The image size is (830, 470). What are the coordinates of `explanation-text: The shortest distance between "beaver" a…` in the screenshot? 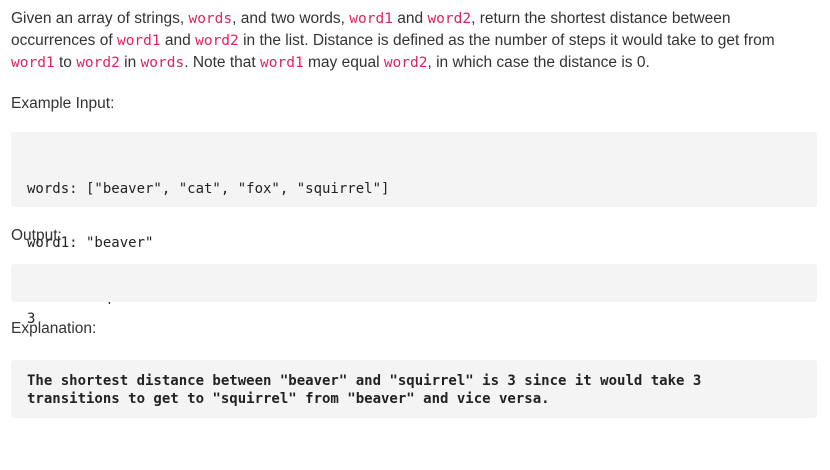 It's located at (364, 390).